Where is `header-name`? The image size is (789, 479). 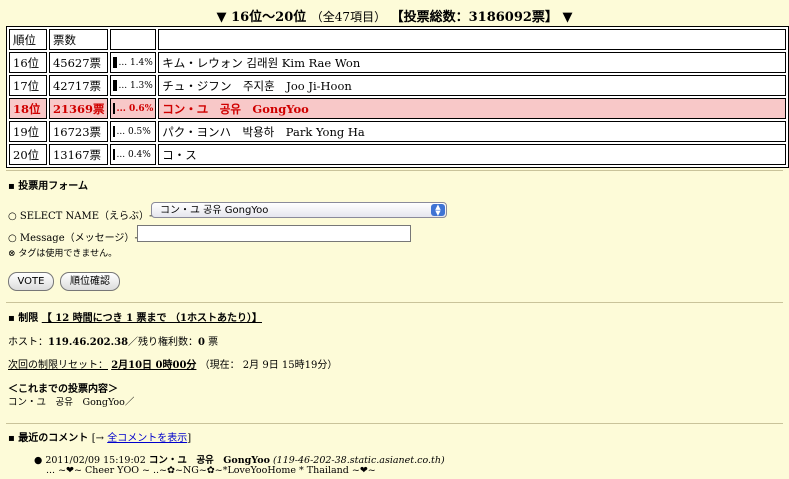 header-name is located at coordinates (472, 39).